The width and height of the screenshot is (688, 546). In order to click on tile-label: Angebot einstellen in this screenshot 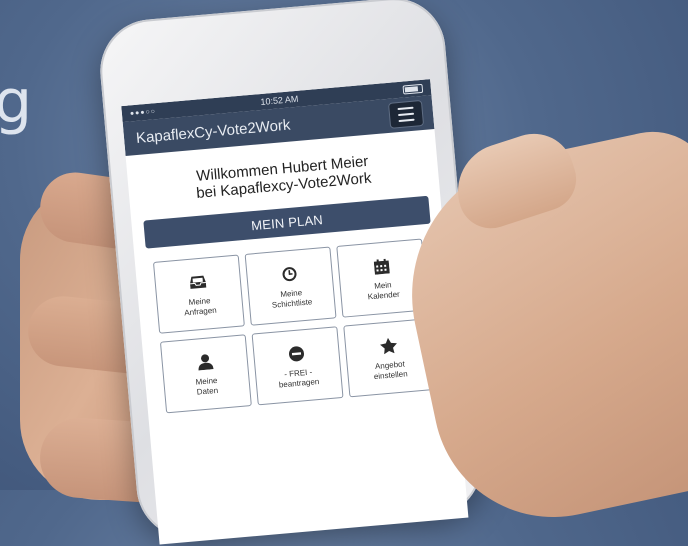, I will do `click(390, 370)`.